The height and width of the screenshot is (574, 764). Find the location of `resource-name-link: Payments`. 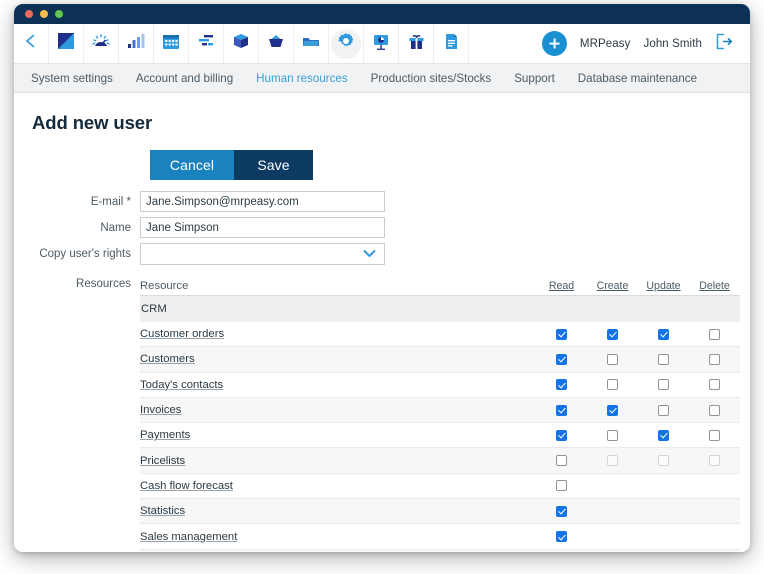

resource-name-link: Payments is located at coordinates (338, 435).